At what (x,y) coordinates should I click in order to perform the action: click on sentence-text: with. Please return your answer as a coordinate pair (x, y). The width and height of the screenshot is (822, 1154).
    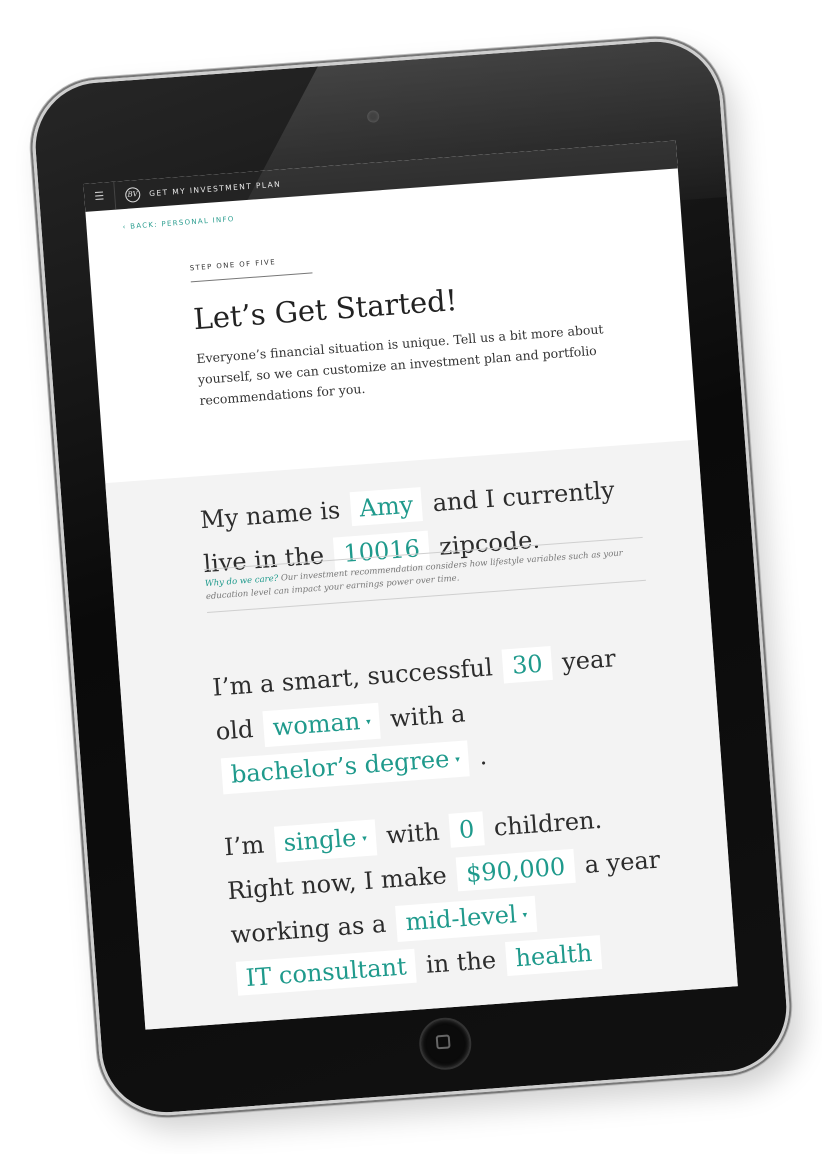
    Looking at the image, I should click on (413, 833).